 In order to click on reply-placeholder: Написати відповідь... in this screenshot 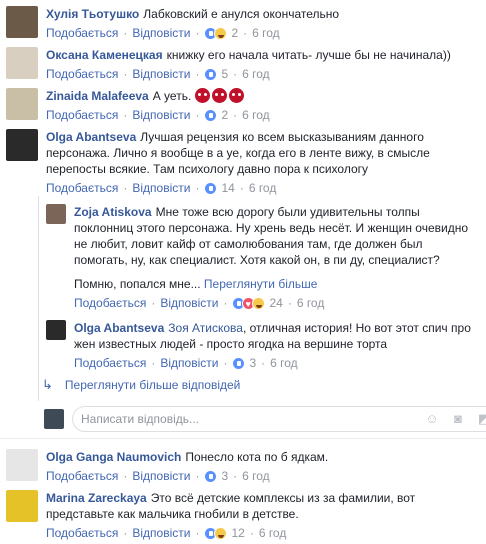, I will do `click(140, 419)`.